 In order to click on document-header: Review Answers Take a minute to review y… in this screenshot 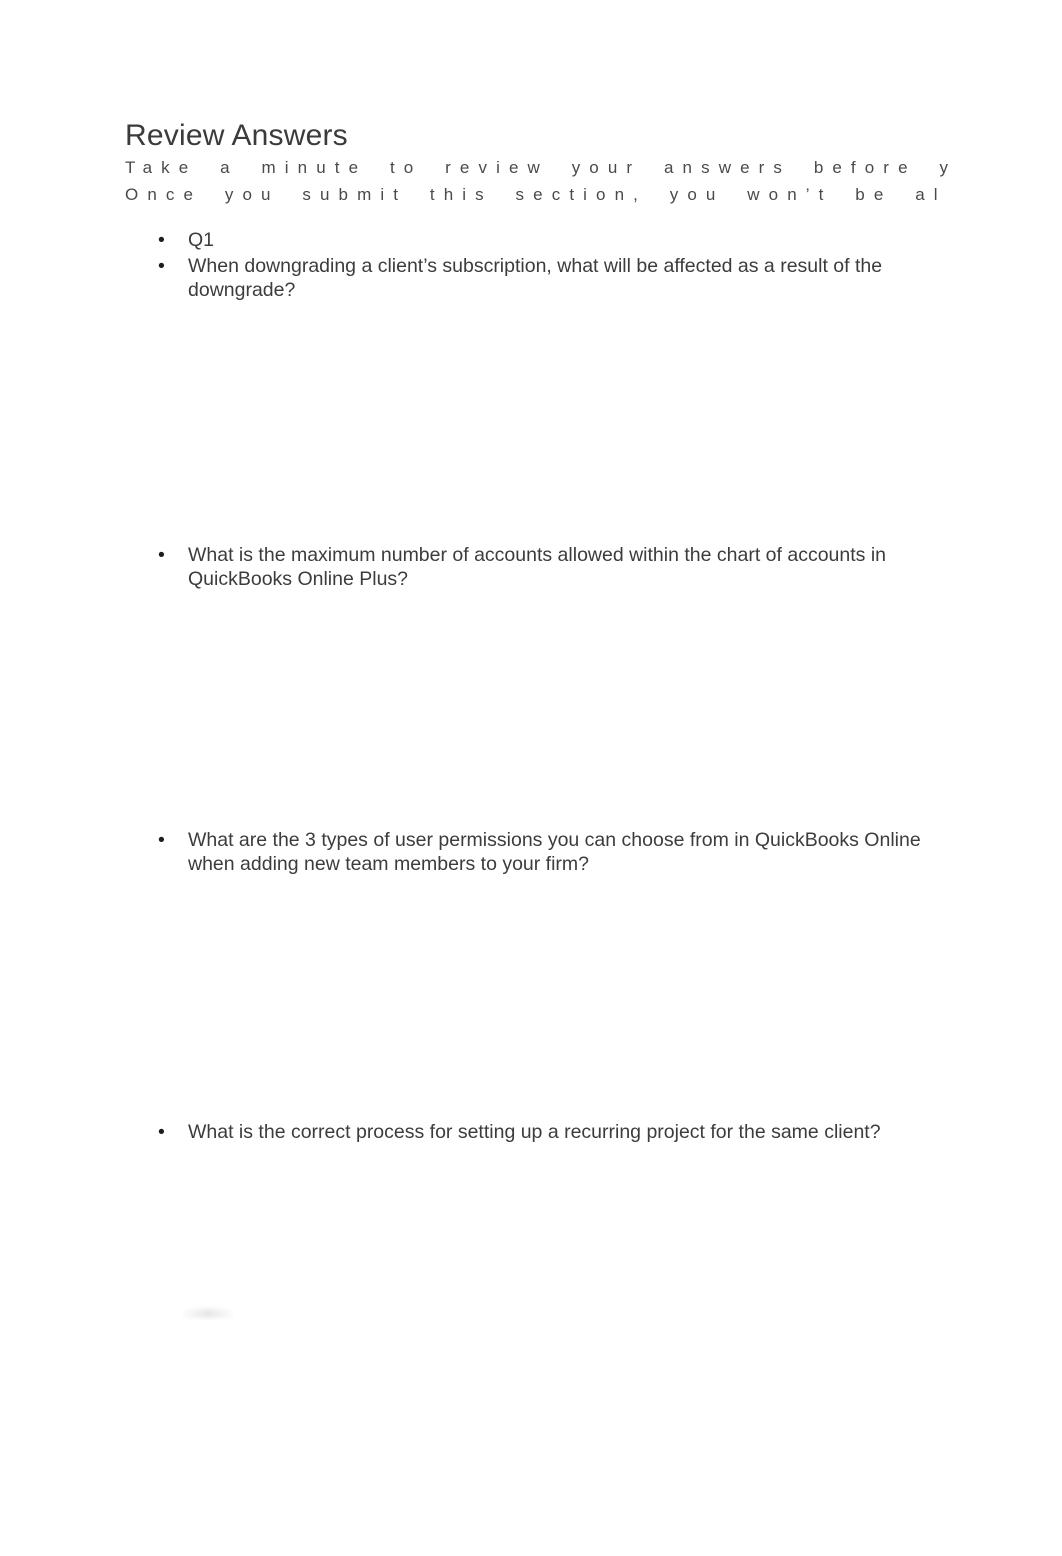, I will do `click(593, 163)`.